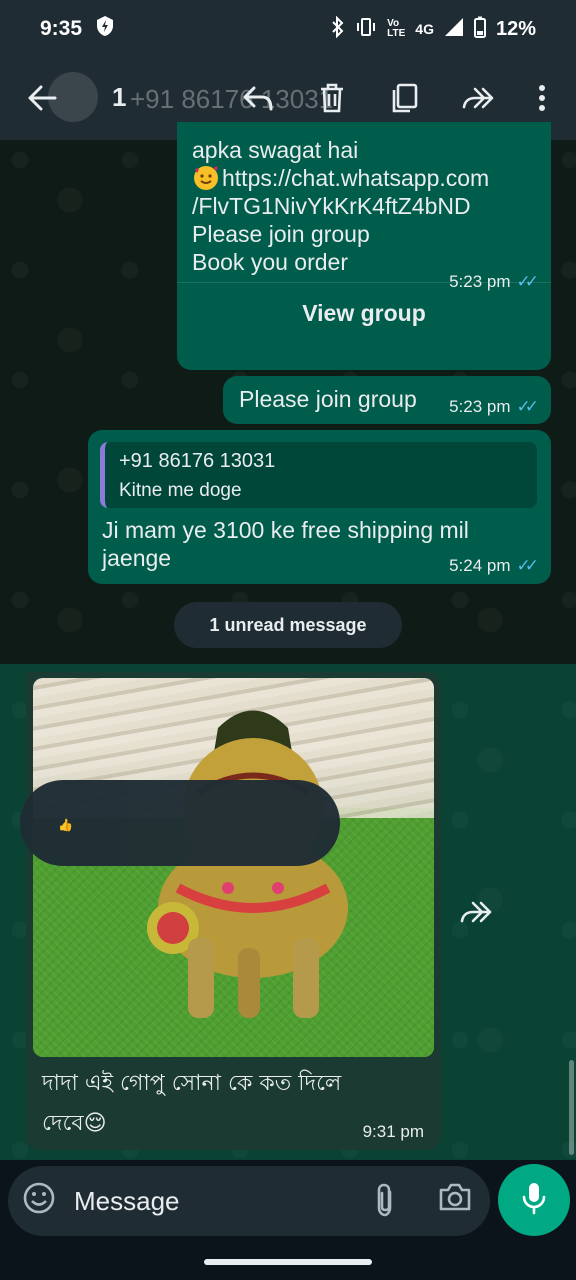  I want to click on caption-line: দাদা এই গোপু সোনা কে কত দিলে, so click(192, 1083).